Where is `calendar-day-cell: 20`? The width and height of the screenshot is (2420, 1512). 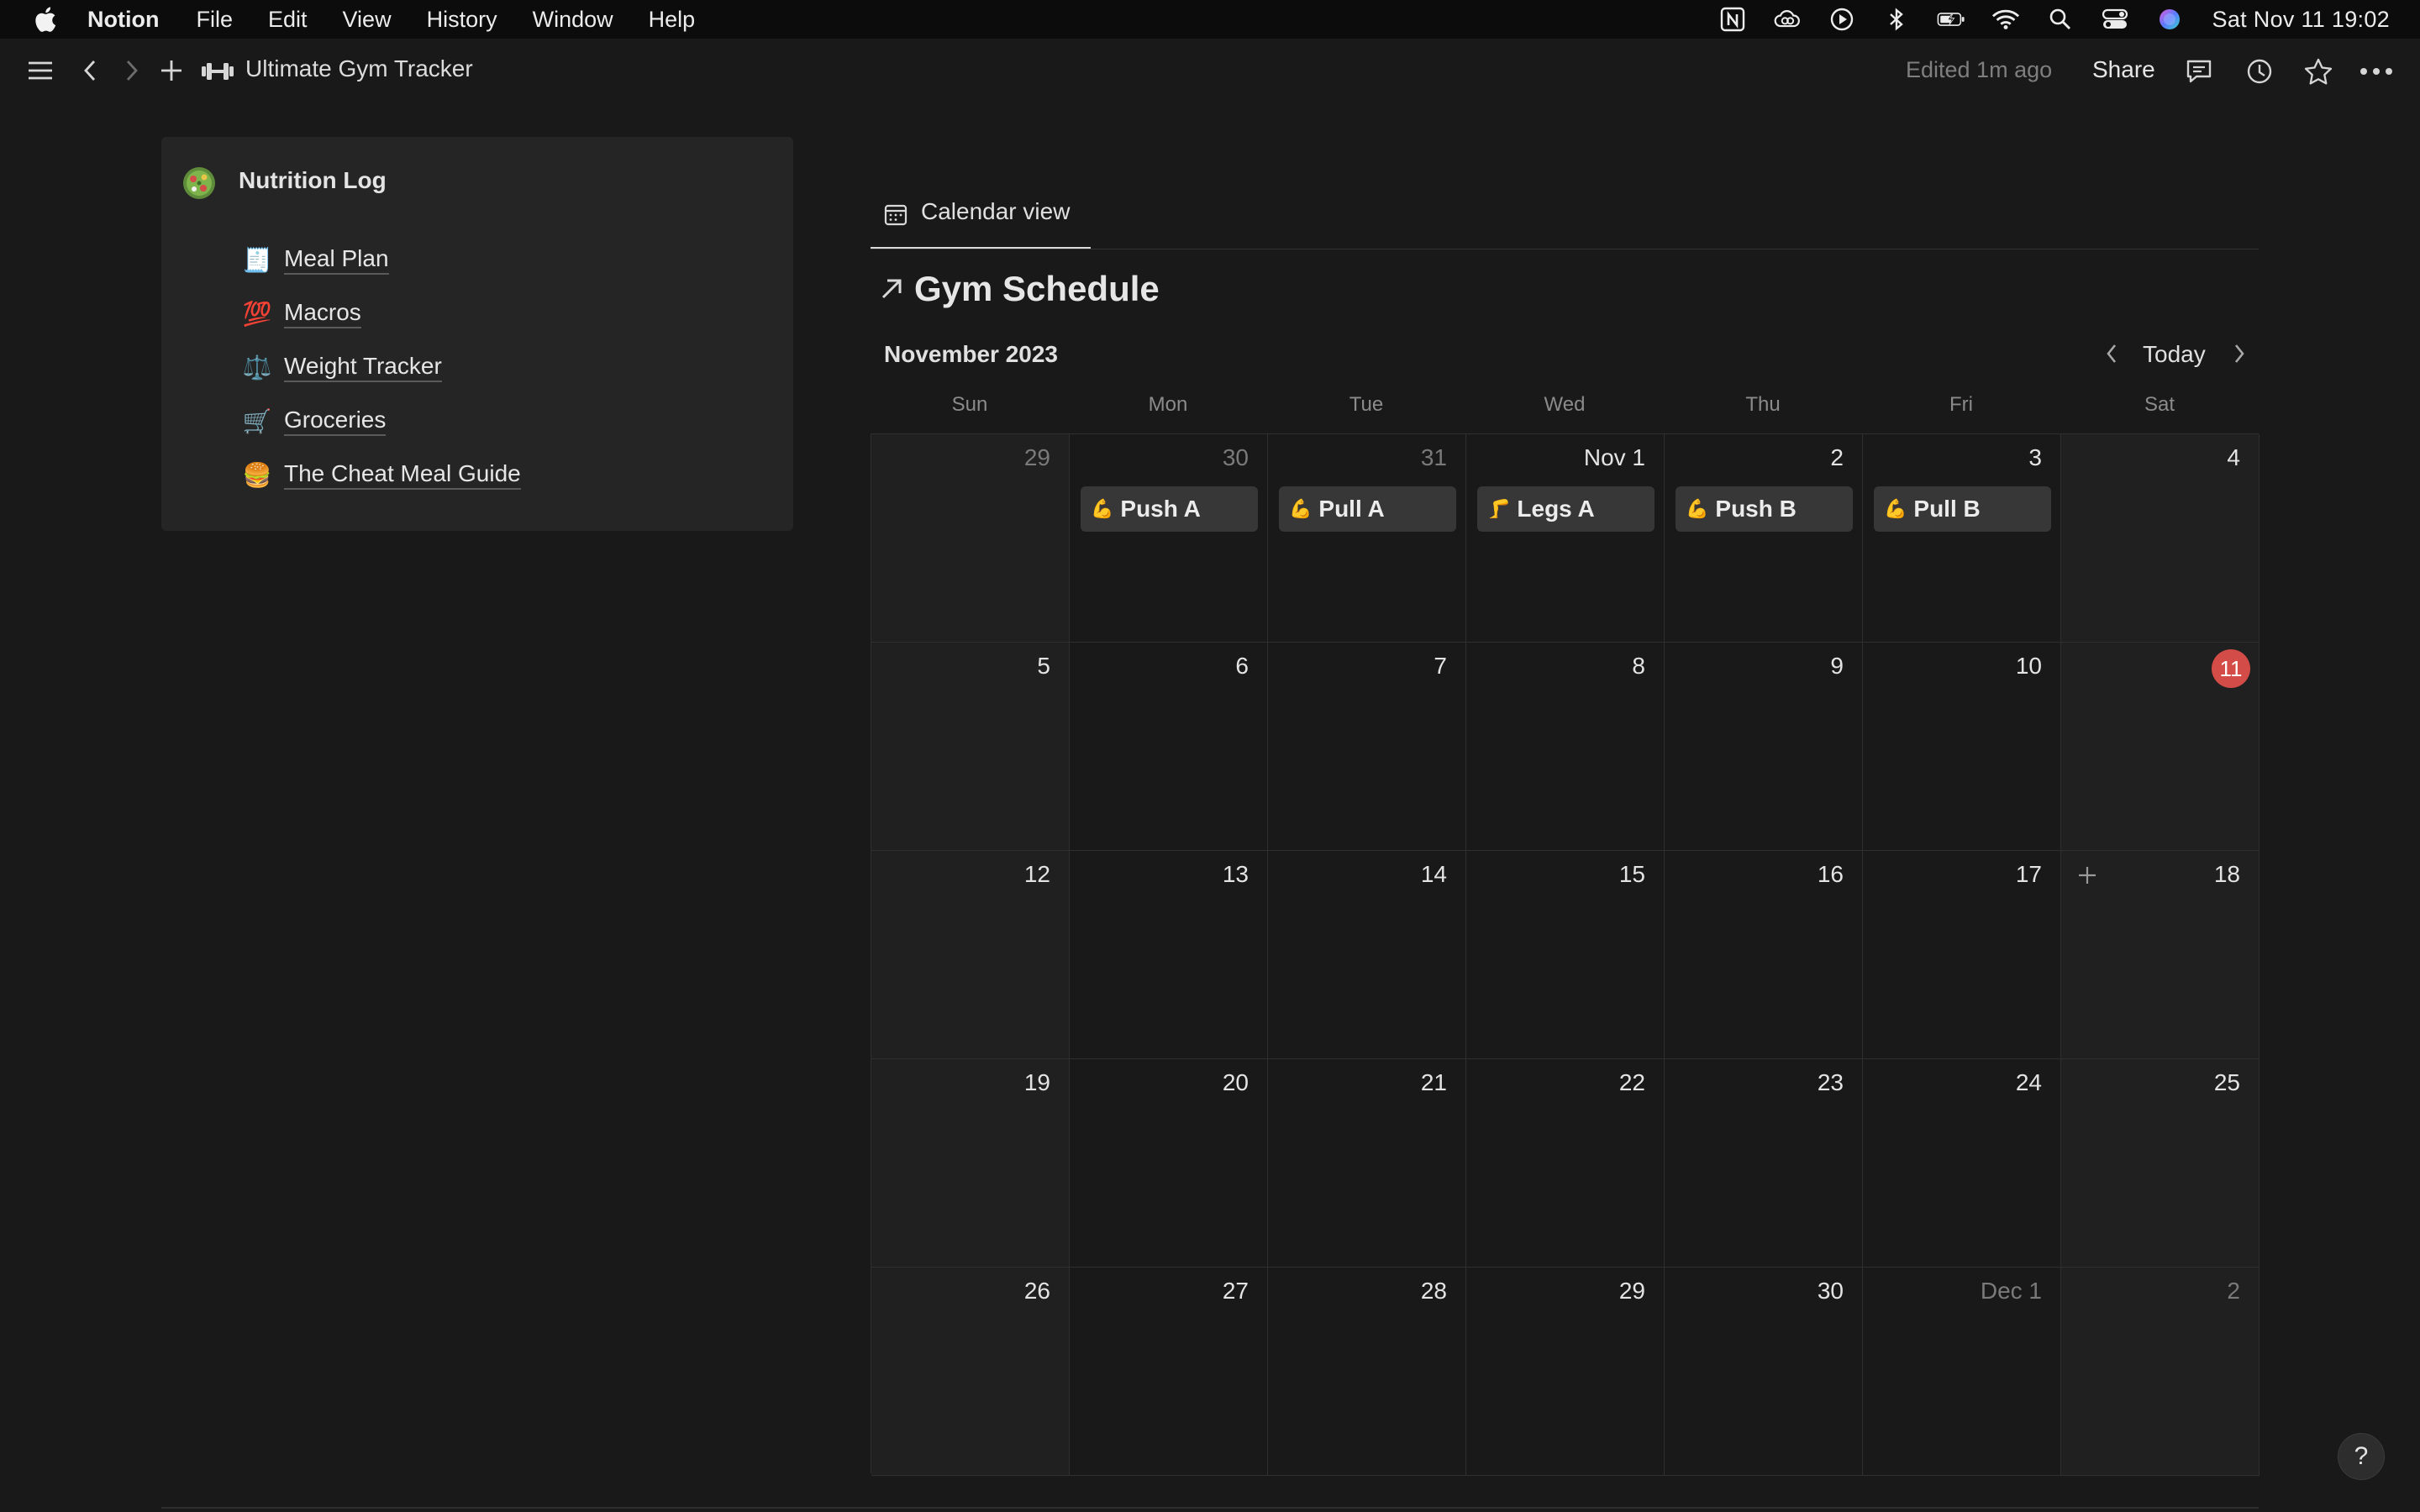
calendar-day-cell: 20 is located at coordinates (1169, 1163).